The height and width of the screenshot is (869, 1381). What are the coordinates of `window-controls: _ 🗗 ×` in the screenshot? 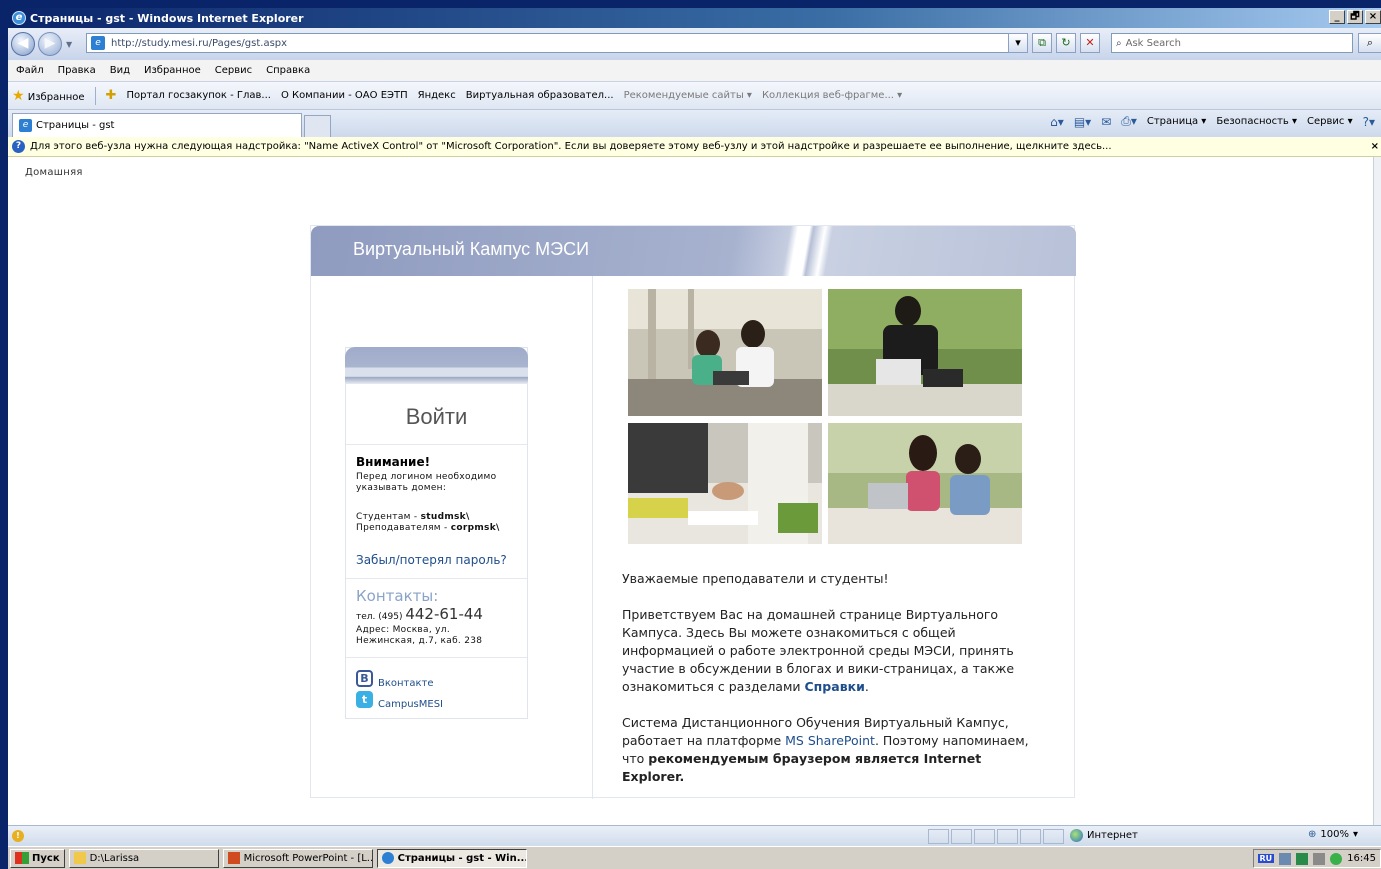 It's located at (1355, 17).